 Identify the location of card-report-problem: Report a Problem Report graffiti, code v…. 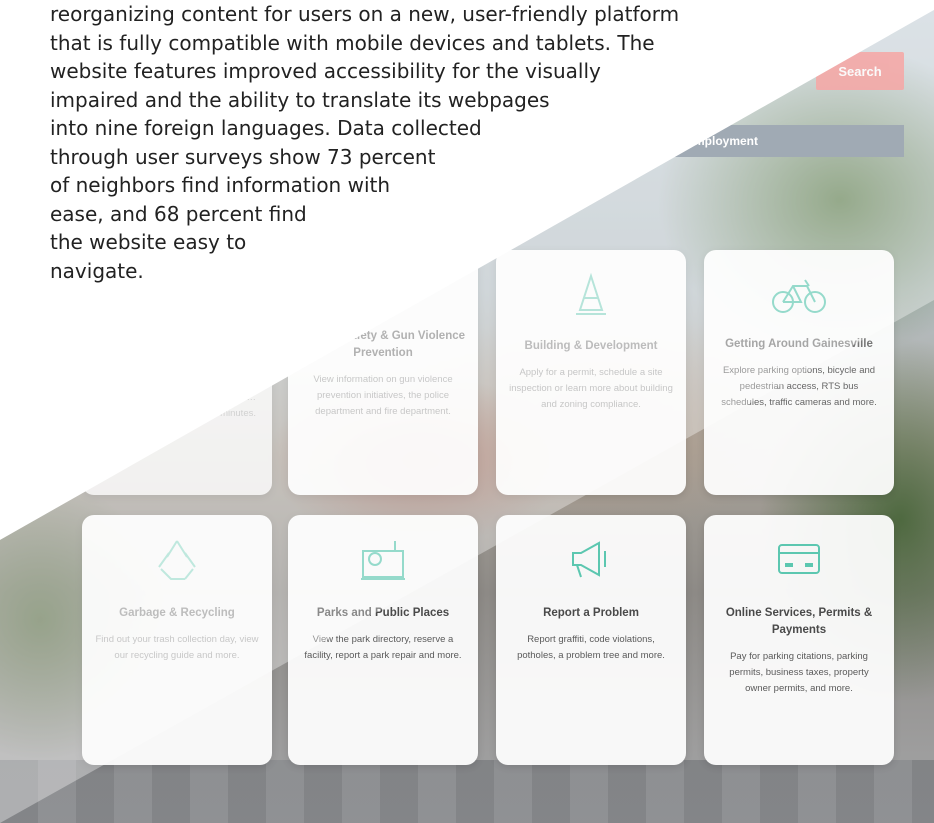
(591, 640).